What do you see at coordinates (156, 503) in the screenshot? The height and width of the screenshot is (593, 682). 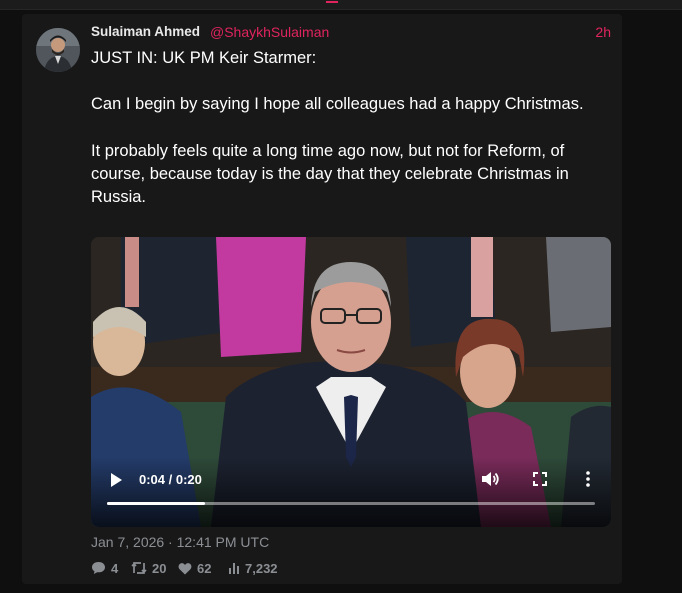 I see `video-progress-fill` at bounding box center [156, 503].